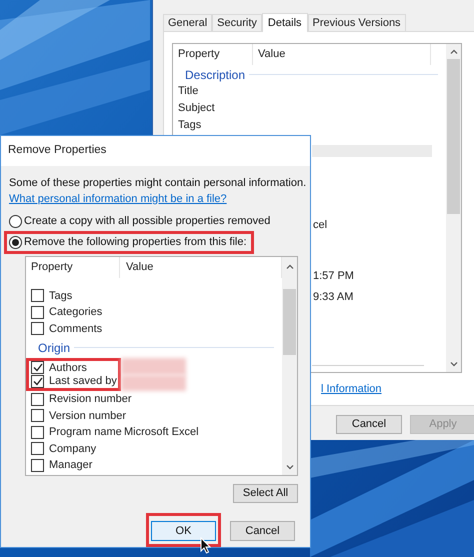 The height and width of the screenshot is (557, 474). I want to click on property-name: Company, so click(72, 449).